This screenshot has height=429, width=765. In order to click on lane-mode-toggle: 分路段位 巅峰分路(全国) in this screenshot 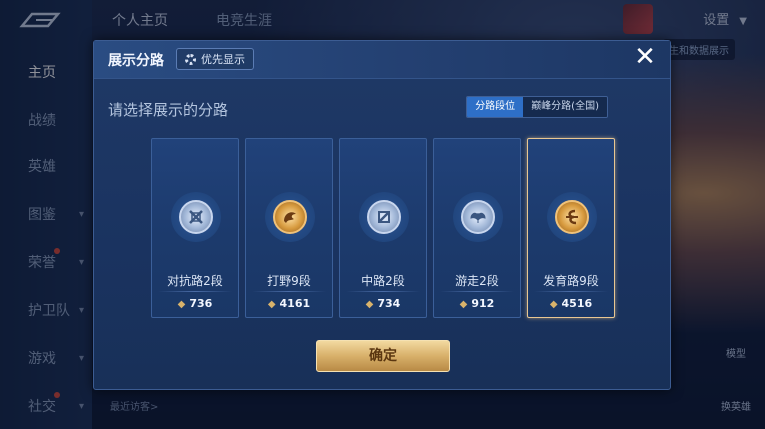, I will do `click(537, 107)`.